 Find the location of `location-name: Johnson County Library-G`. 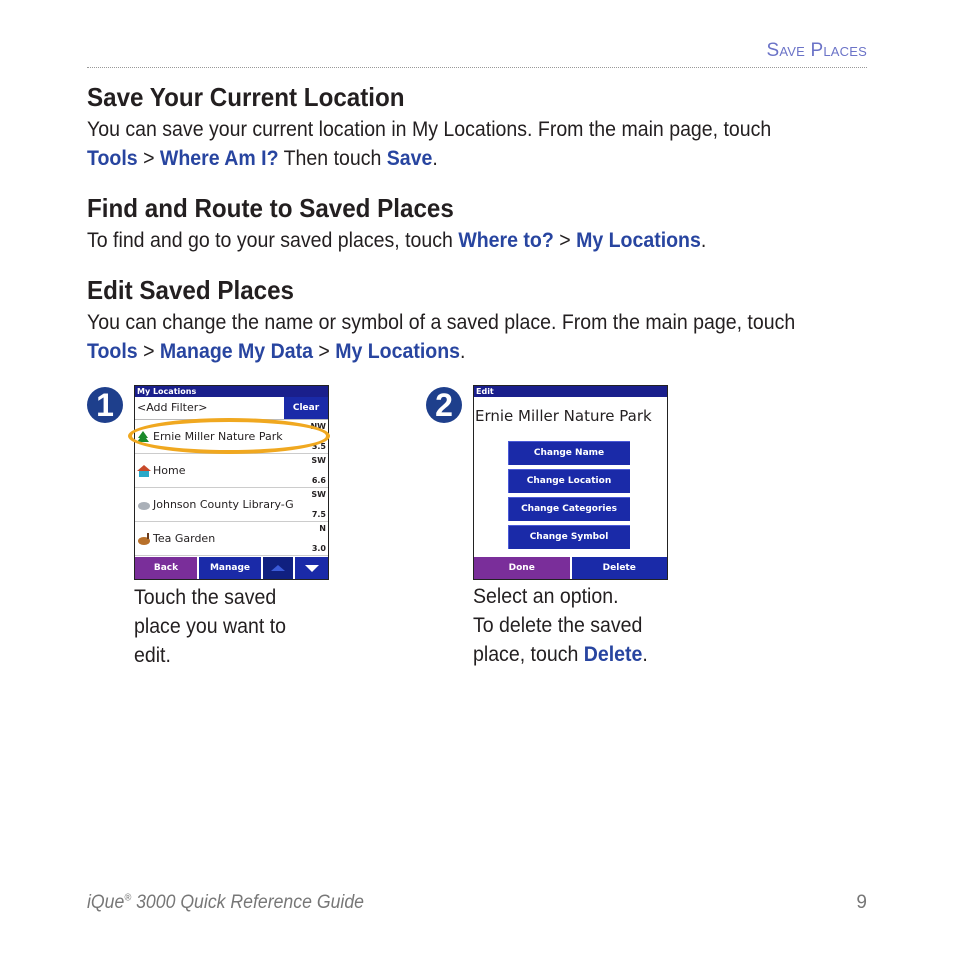

location-name: Johnson County Library-G is located at coordinates (223, 504).